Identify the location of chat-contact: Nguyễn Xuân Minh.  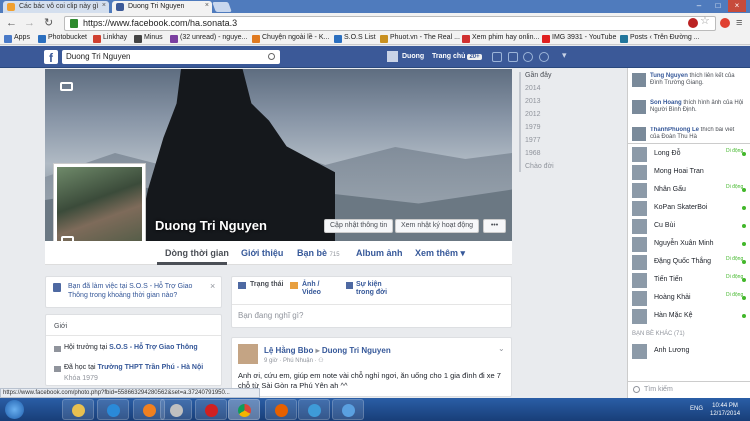
(690, 244).